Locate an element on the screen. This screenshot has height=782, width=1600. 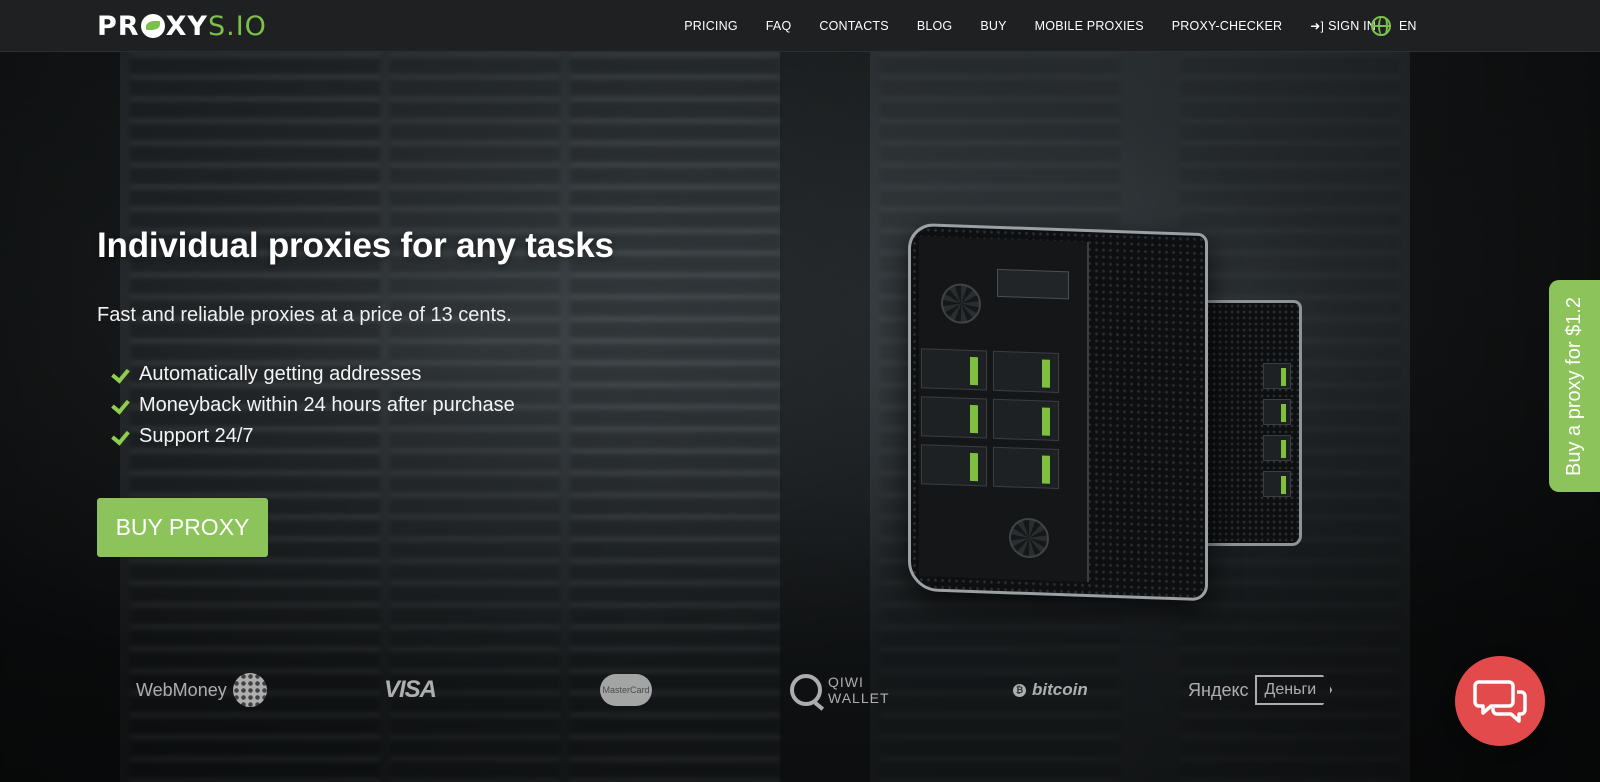
chat-button is located at coordinates (1500, 701).